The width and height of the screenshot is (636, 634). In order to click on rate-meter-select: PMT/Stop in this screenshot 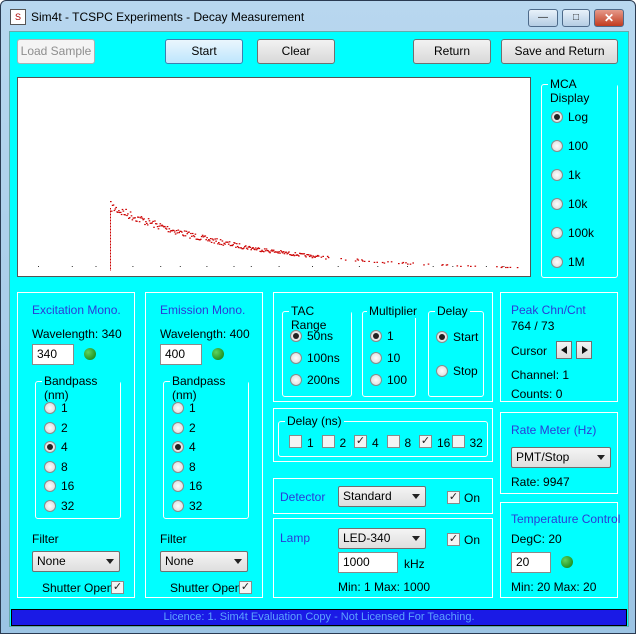, I will do `click(561, 457)`.